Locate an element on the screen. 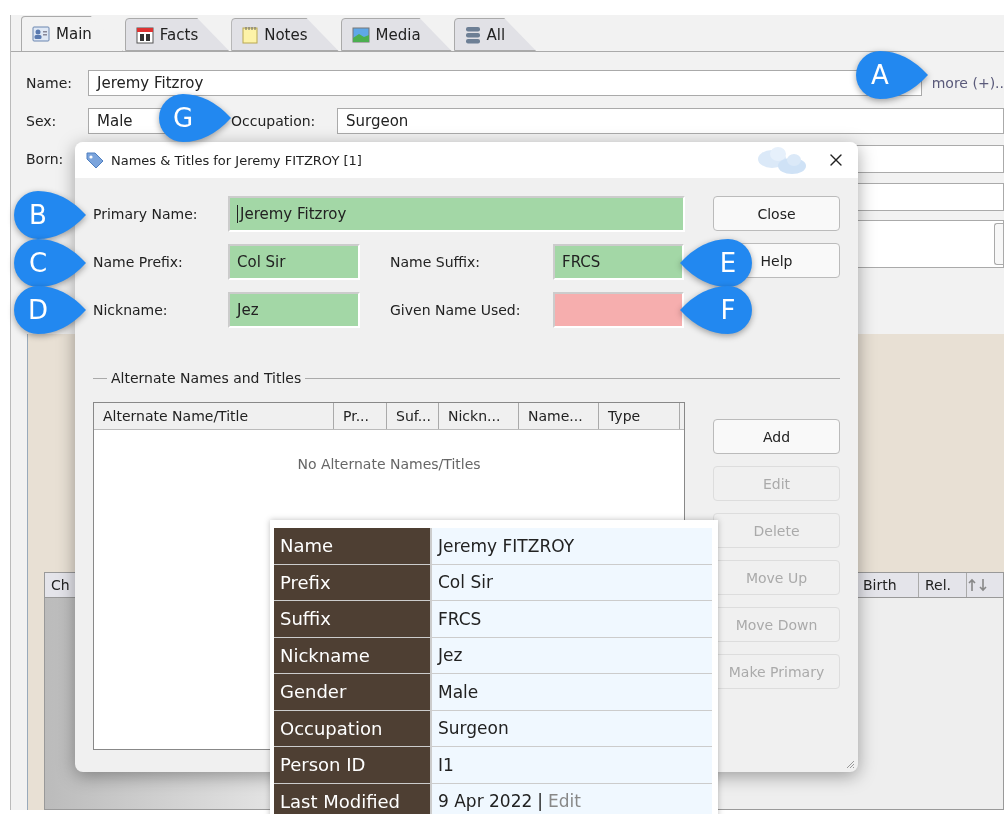  sort-arrows-icon is located at coordinates (978, 585).